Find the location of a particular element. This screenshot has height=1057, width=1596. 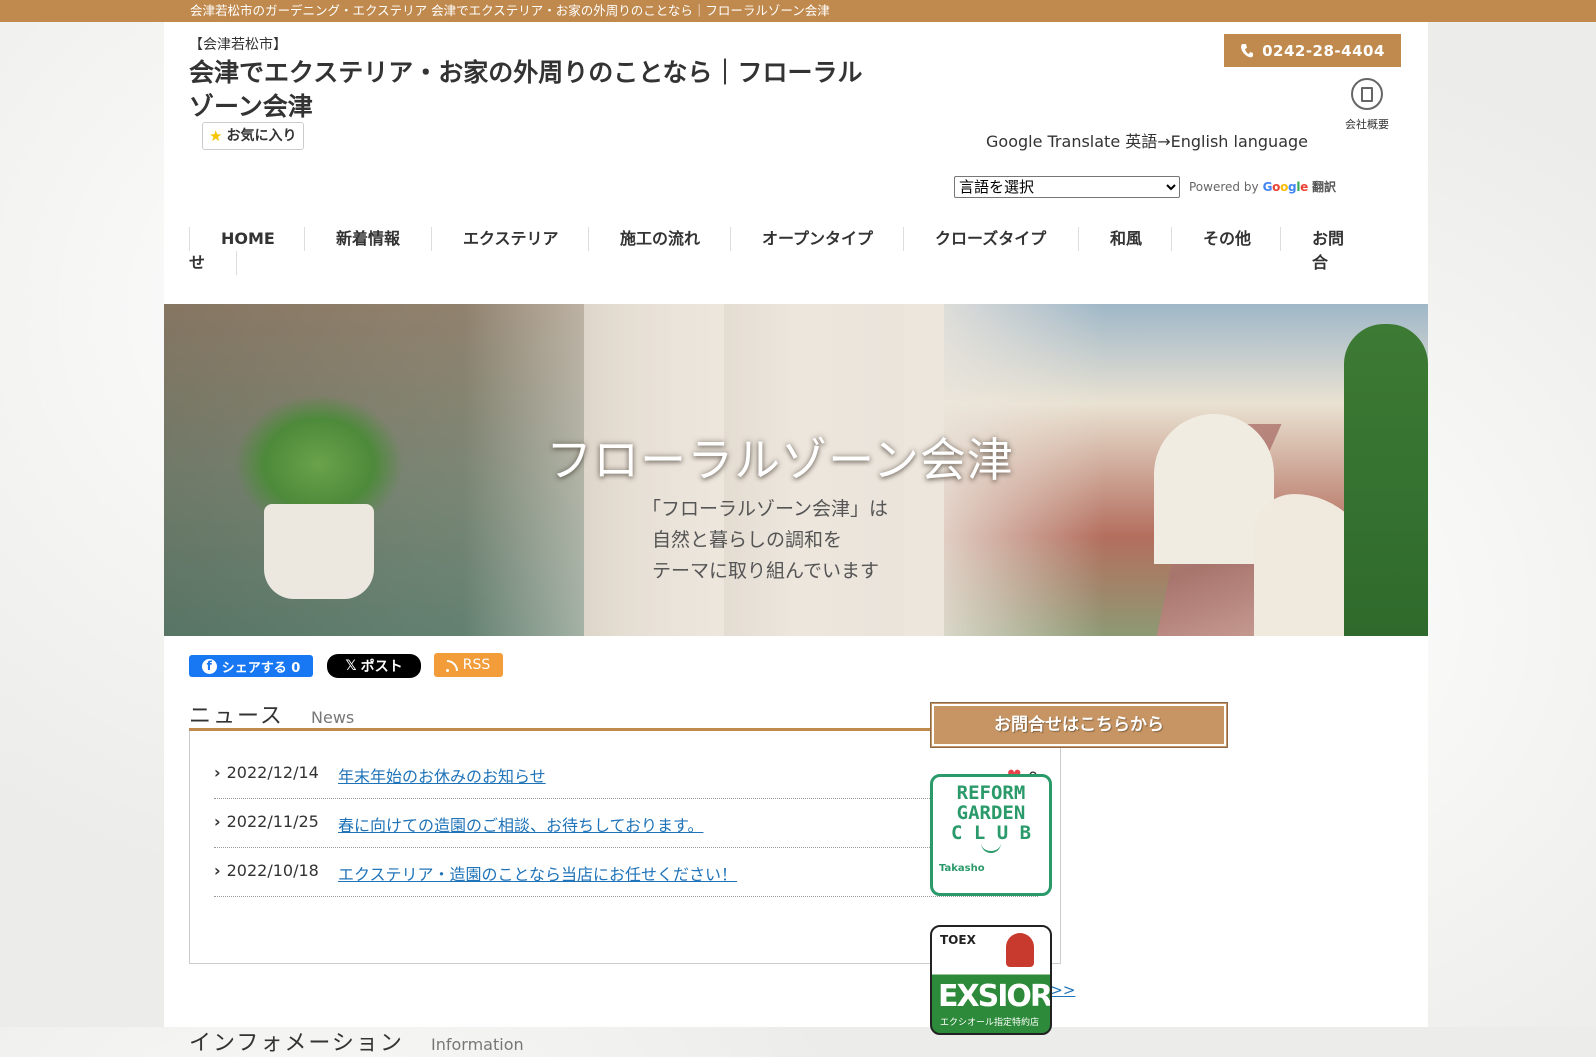

facebook-share-button: f シェアする 0 is located at coordinates (251, 666).